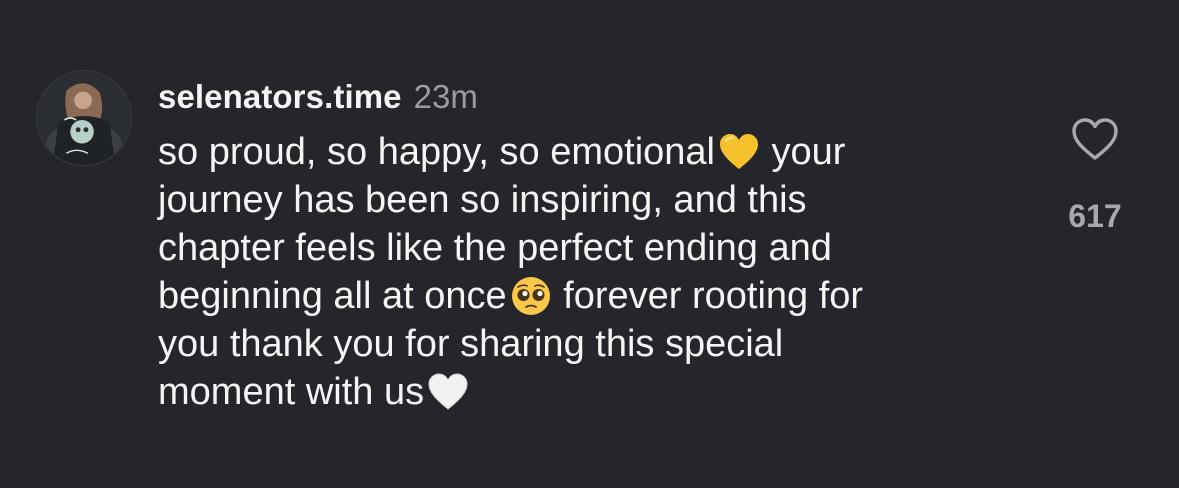 The image size is (1179, 488). Describe the element at coordinates (448, 392) in the screenshot. I see `white-heart-icon` at that location.